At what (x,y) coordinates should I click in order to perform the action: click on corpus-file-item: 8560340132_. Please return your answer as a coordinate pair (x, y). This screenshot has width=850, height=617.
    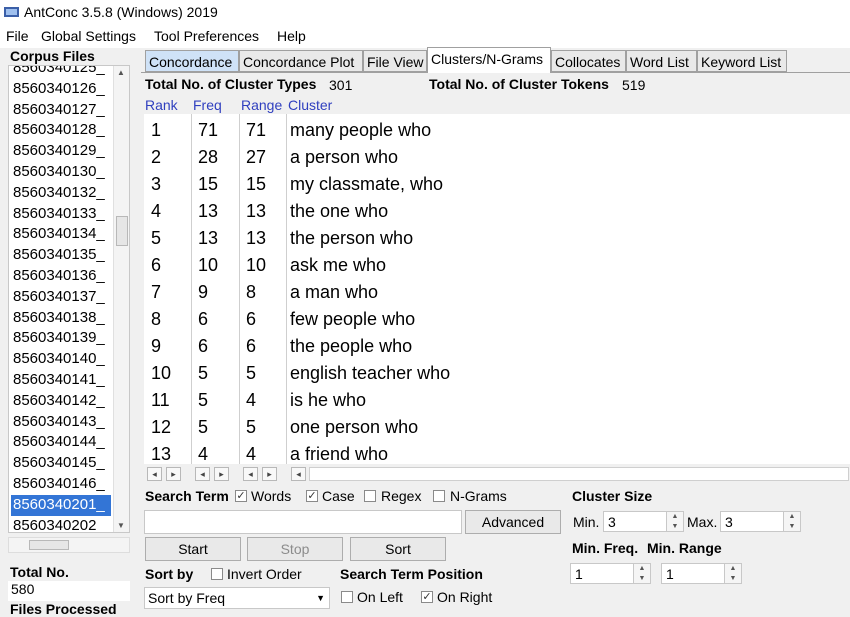
    Looking at the image, I should click on (61, 193).